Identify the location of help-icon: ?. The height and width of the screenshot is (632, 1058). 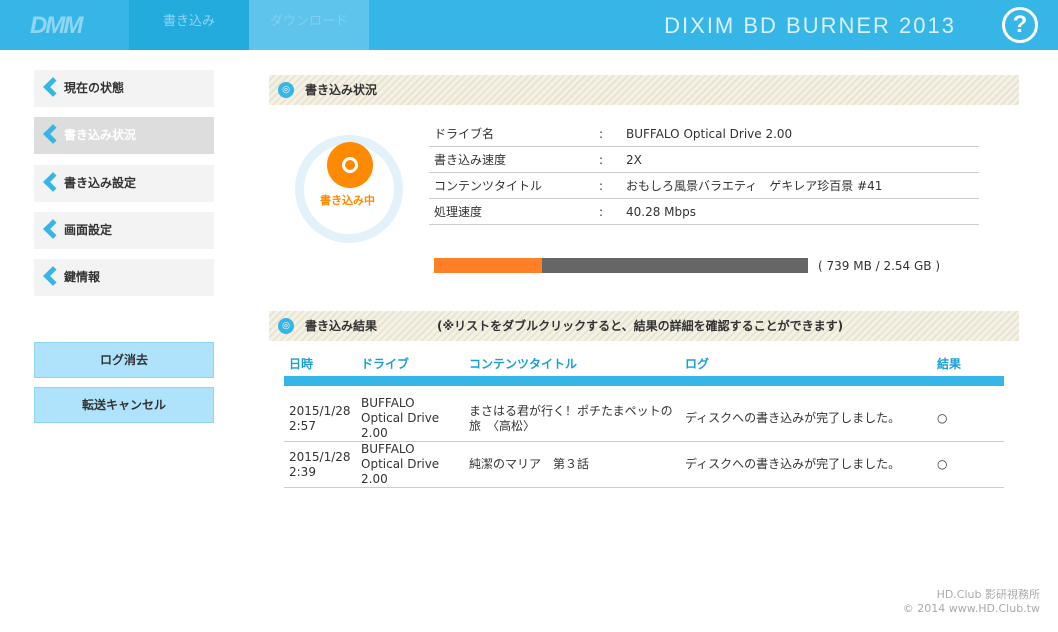
(1020, 25).